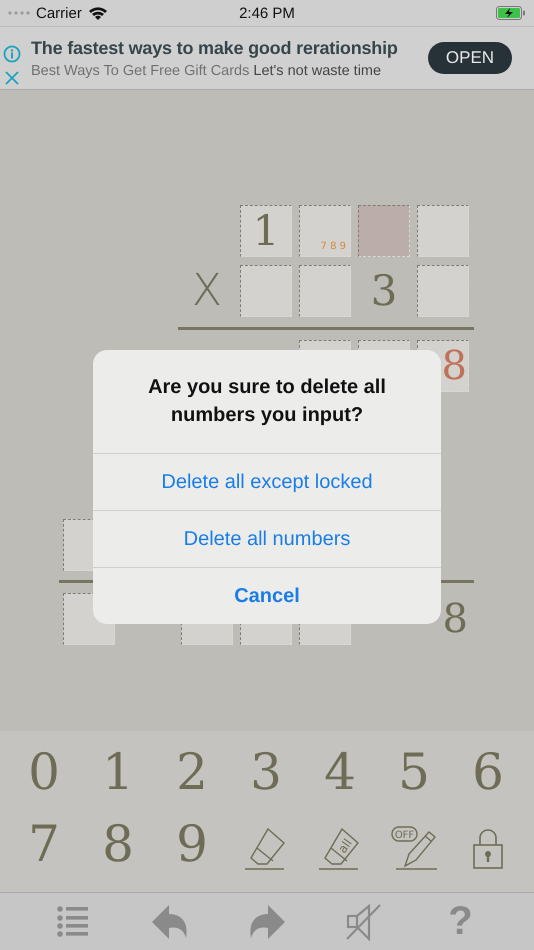 This screenshot has width=534, height=950. I want to click on carrier-label: Carrier, so click(59, 13).